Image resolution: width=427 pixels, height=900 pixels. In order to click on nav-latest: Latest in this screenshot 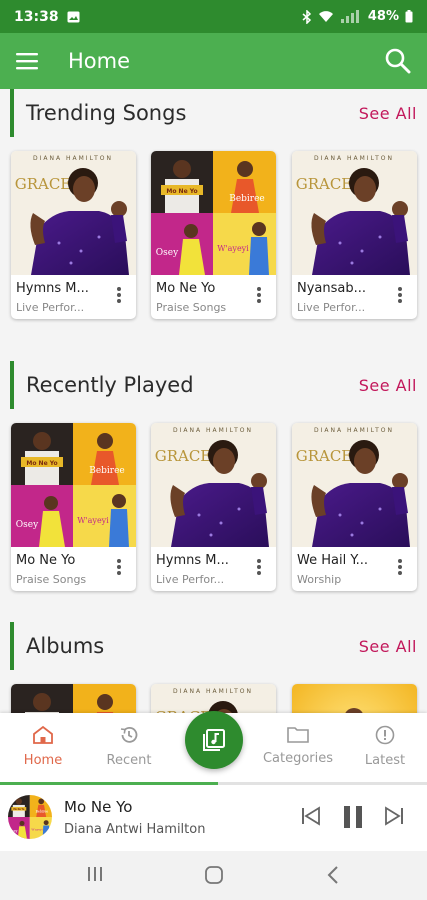, I will do `click(385, 746)`.